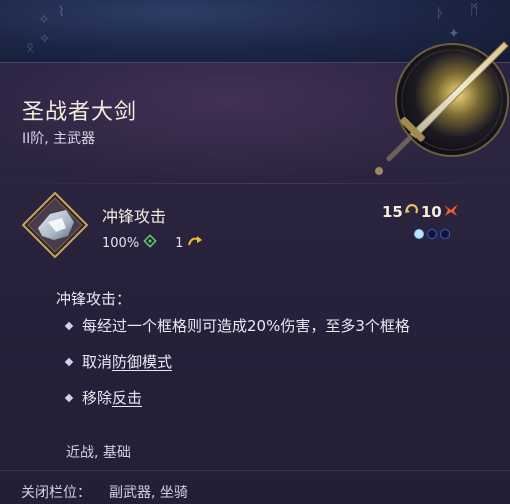 Image resolution: width=510 pixels, height=504 pixels. What do you see at coordinates (104, 492) in the screenshot?
I see `footer: 关闭栏位： 副武器, 坐骑` at bounding box center [104, 492].